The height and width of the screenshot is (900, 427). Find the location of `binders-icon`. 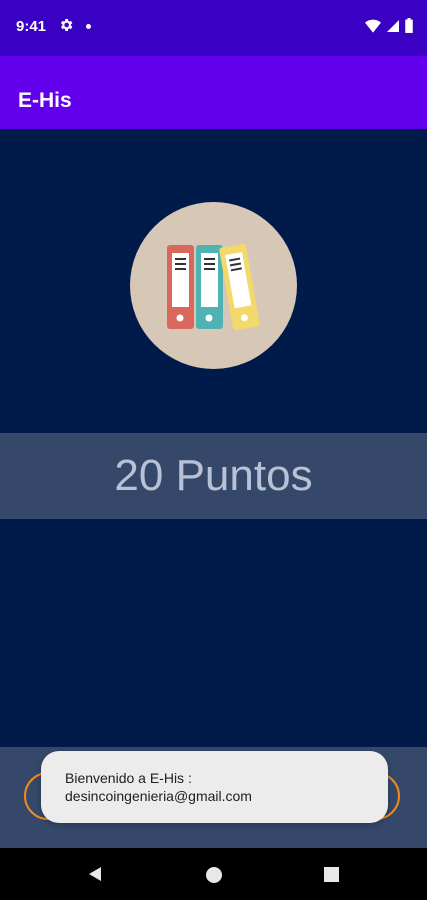

binders-icon is located at coordinates (213, 287).